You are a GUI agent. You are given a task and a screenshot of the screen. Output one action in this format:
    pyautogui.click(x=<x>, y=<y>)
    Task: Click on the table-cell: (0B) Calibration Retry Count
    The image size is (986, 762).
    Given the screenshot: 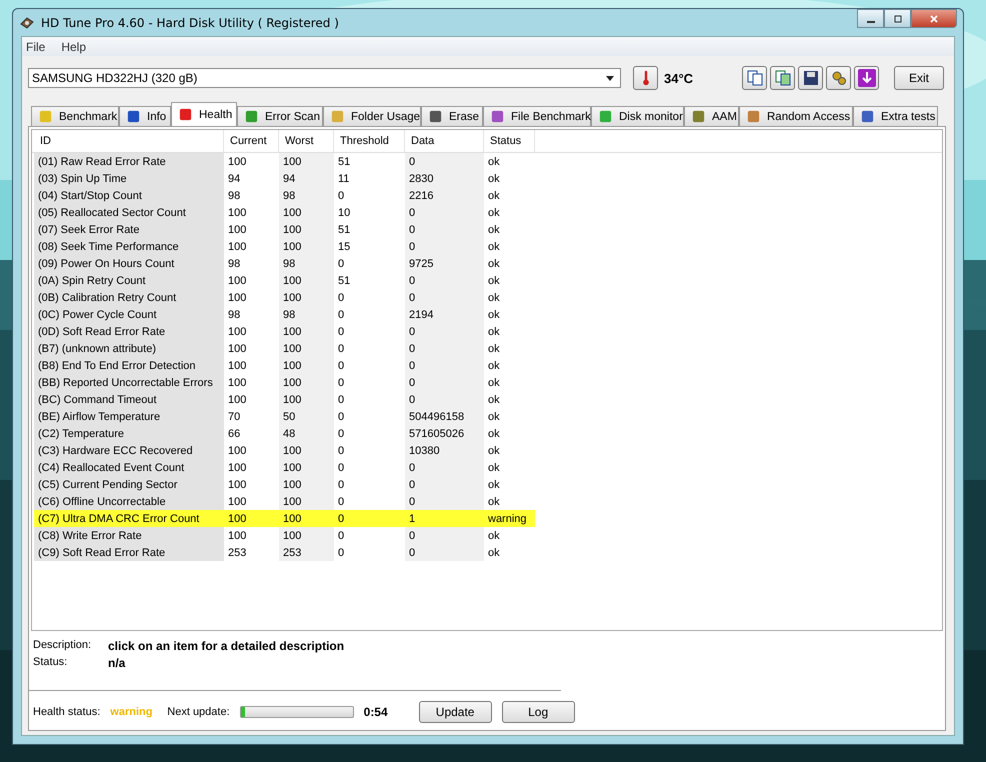 What is the action you would take?
    pyautogui.click(x=129, y=297)
    